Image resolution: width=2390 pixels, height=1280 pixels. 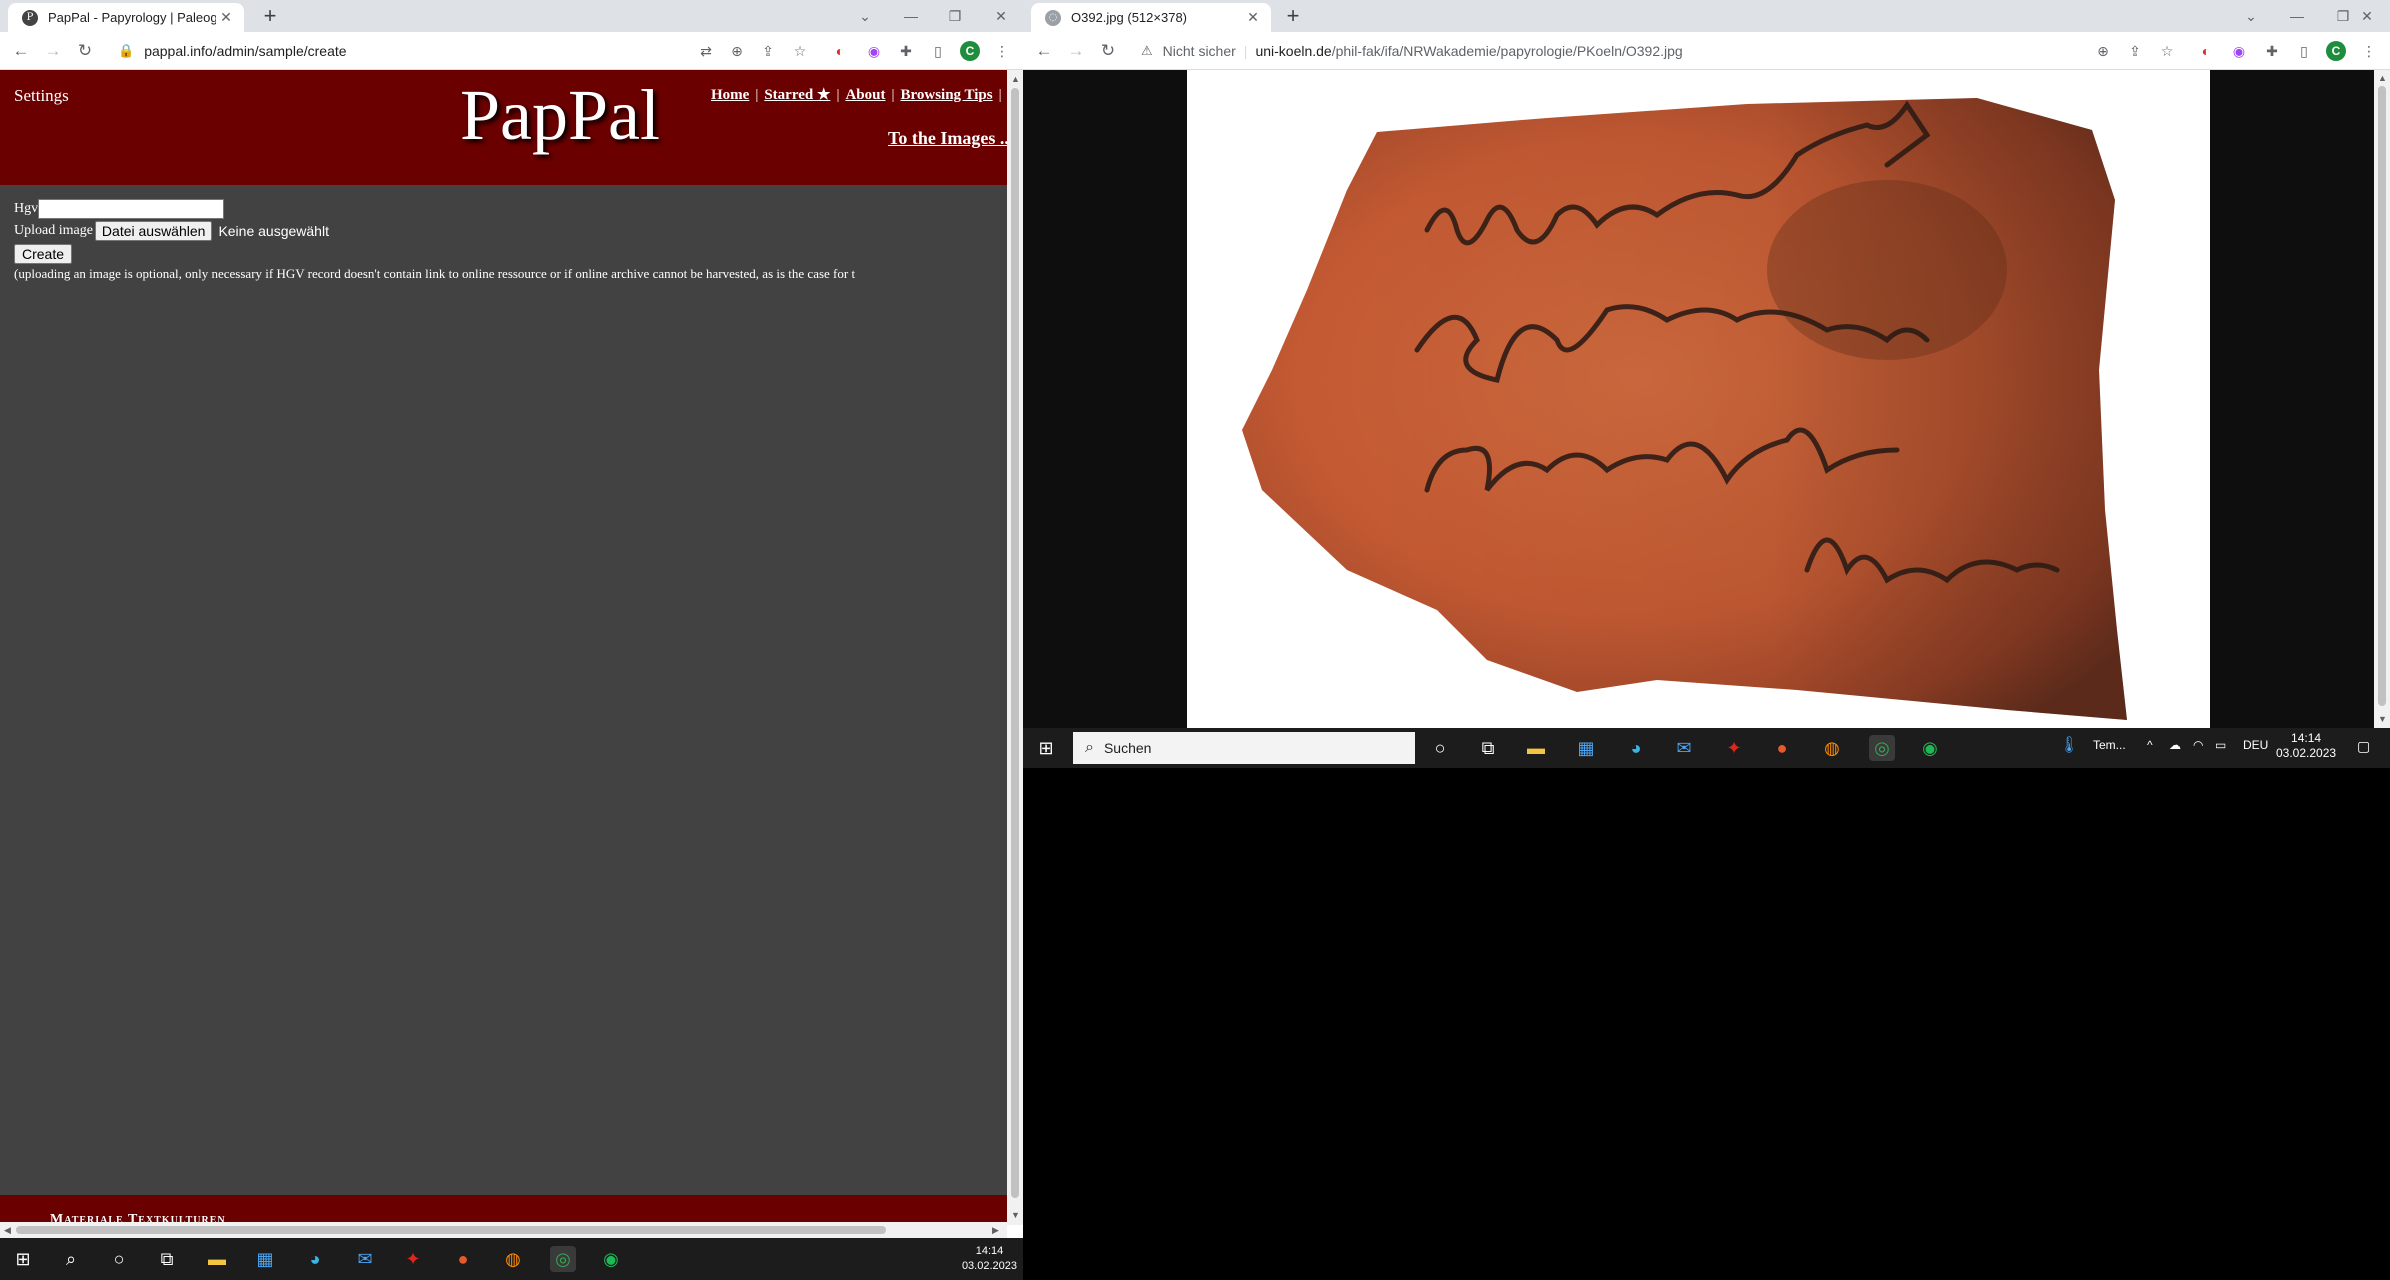 I want to click on vertical-scrollbar: ▲ ▼, so click(x=1015, y=647).